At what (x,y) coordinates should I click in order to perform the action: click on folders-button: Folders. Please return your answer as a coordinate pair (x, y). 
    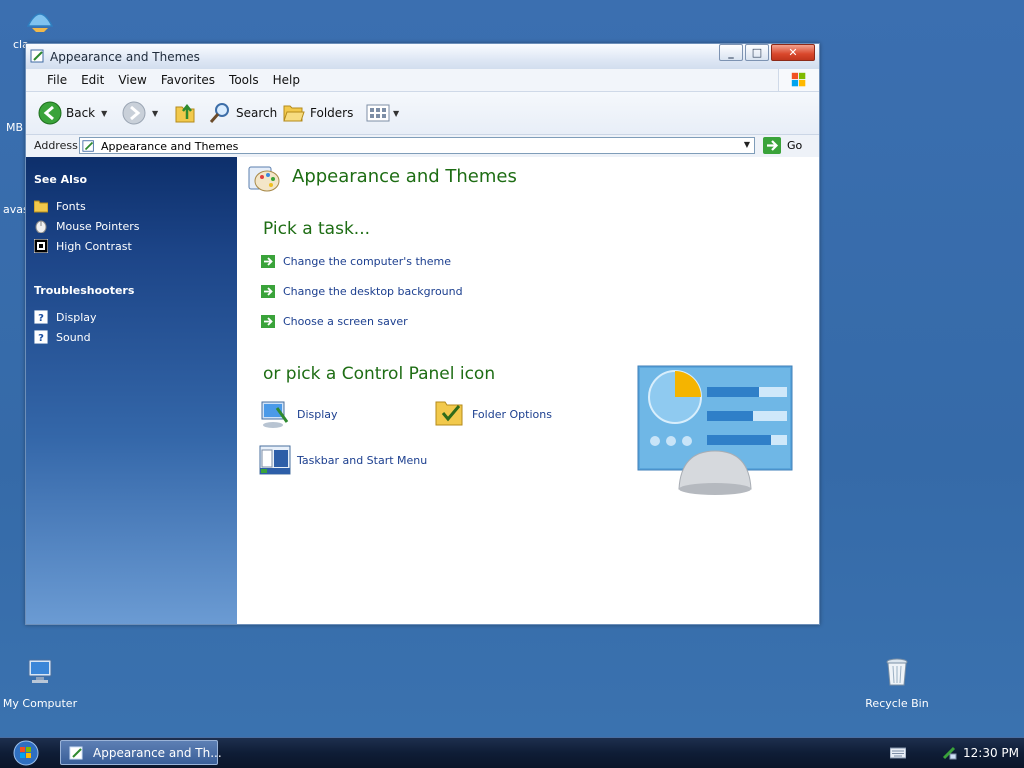
    Looking at the image, I should click on (317, 113).